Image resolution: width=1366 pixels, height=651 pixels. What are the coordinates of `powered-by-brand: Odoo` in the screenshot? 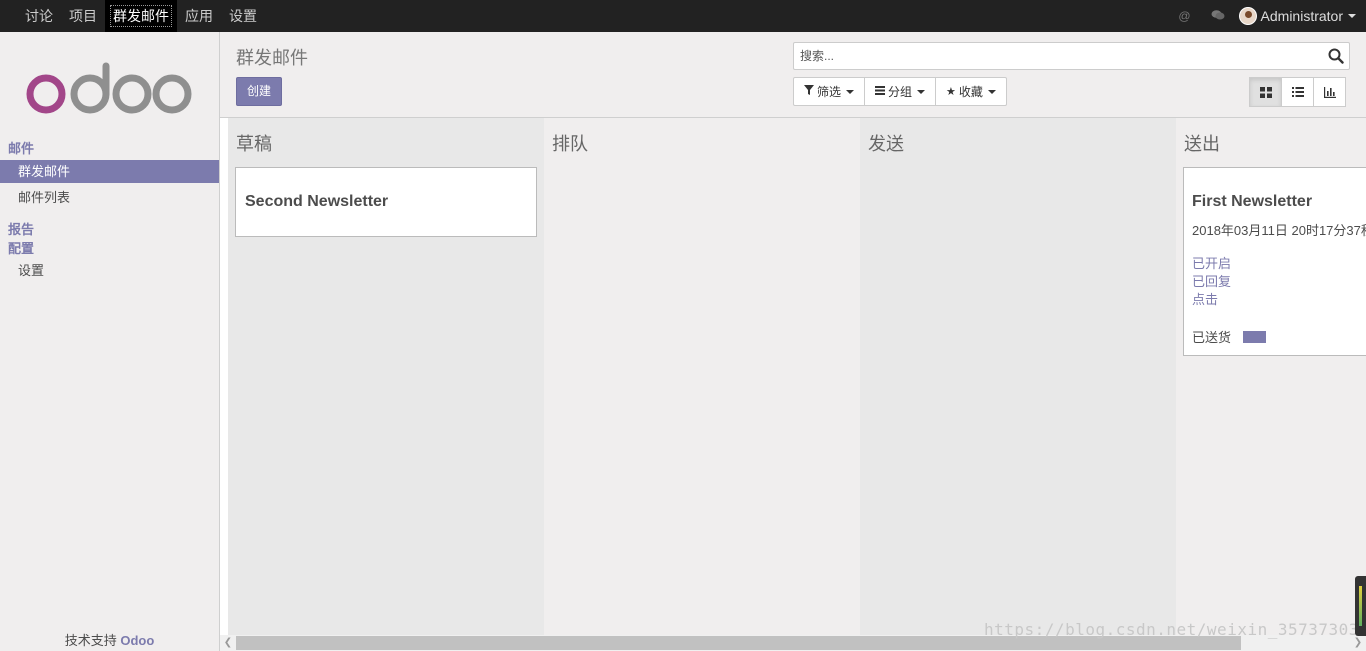 It's located at (137, 640).